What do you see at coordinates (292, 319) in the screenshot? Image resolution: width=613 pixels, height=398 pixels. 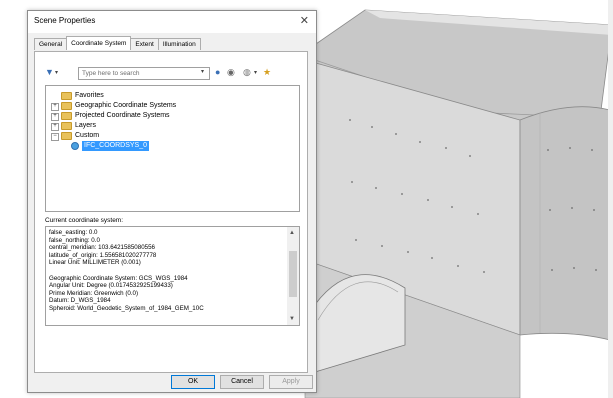 I see `scroll-down-icon: ▼` at bounding box center [292, 319].